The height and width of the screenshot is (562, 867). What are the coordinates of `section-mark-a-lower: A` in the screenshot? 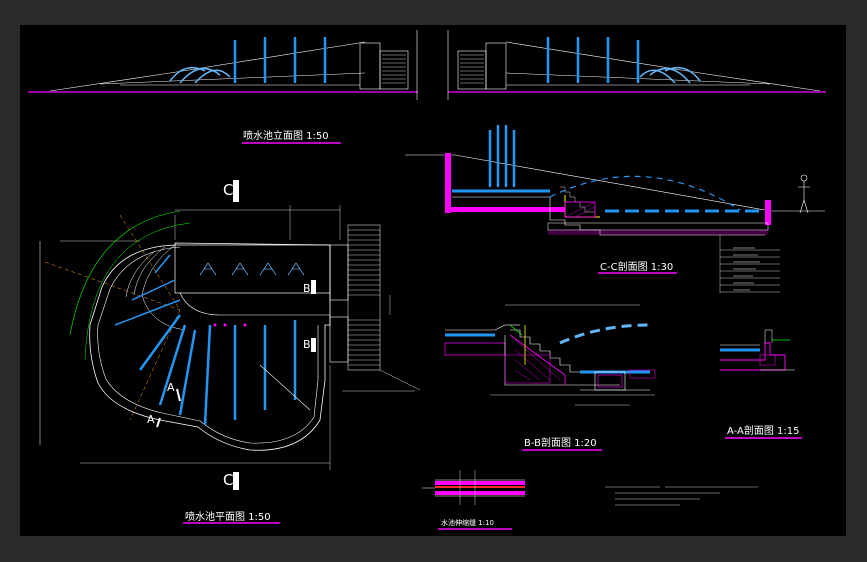 It's located at (151, 419).